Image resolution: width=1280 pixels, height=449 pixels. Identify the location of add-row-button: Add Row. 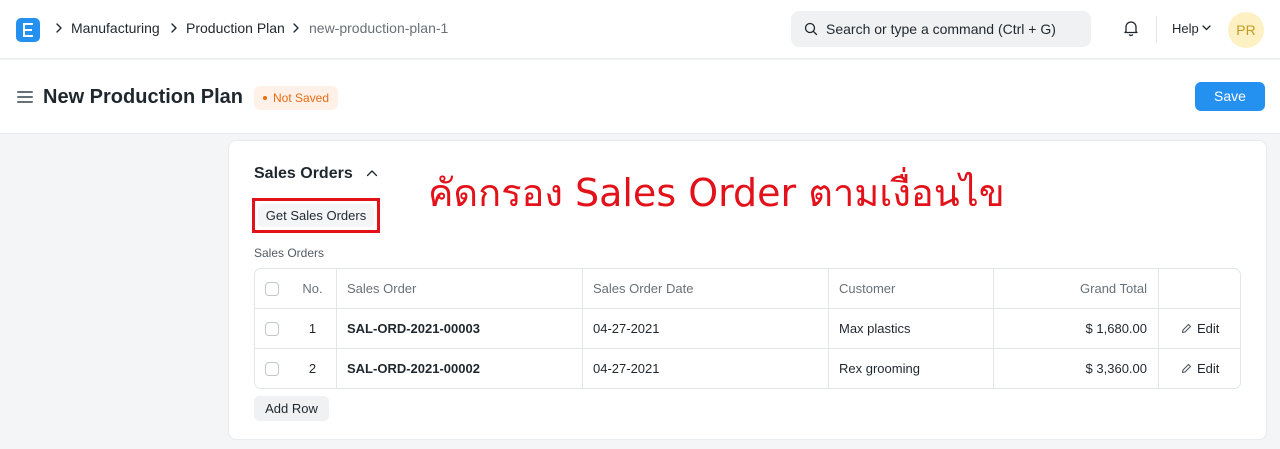
(291, 408).